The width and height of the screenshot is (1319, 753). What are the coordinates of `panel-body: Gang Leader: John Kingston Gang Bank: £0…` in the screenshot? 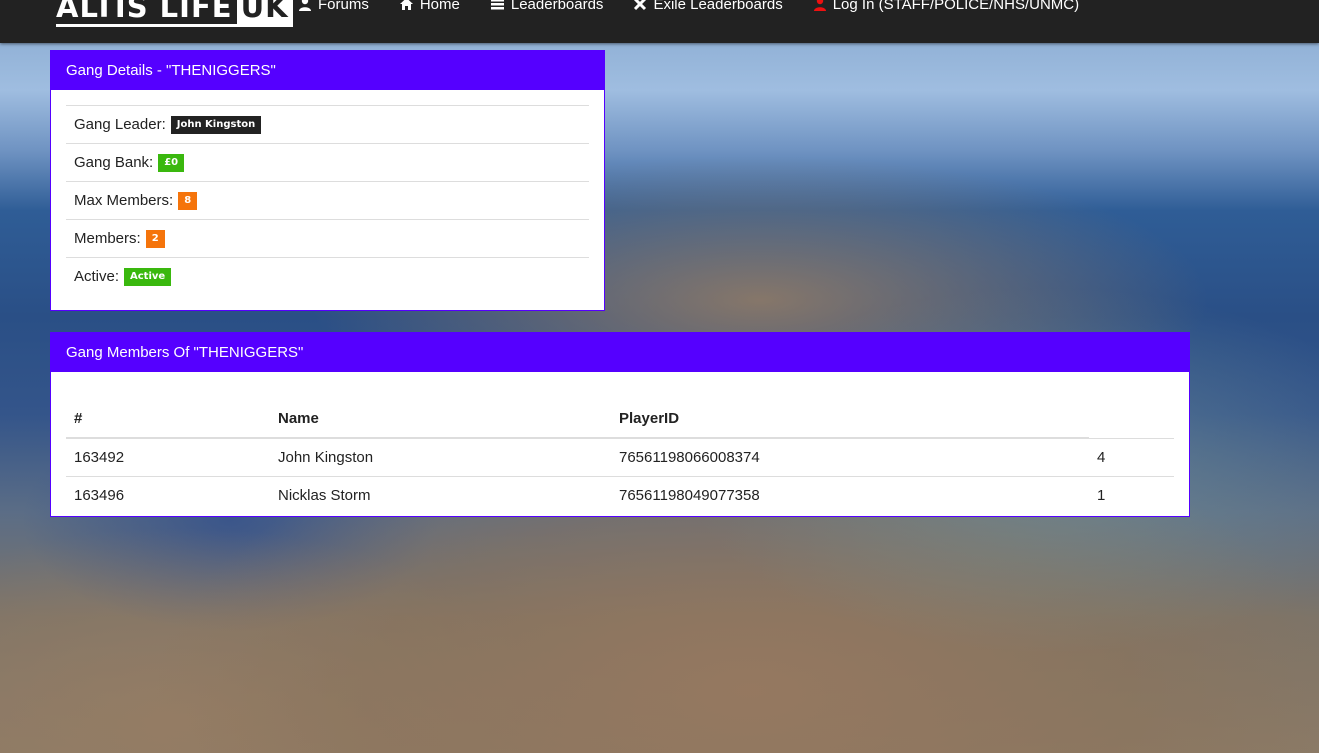 It's located at (327, 200).